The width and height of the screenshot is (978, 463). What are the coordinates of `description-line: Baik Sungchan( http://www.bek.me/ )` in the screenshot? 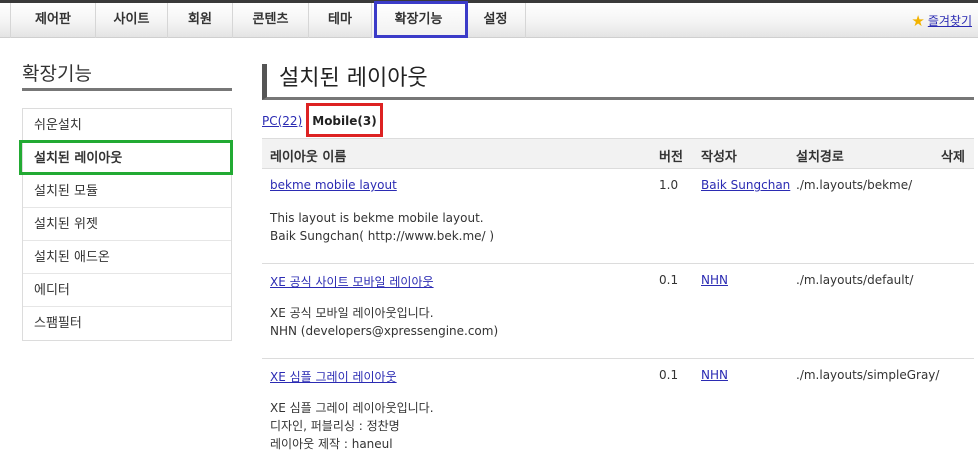 It's located at (382, 236).